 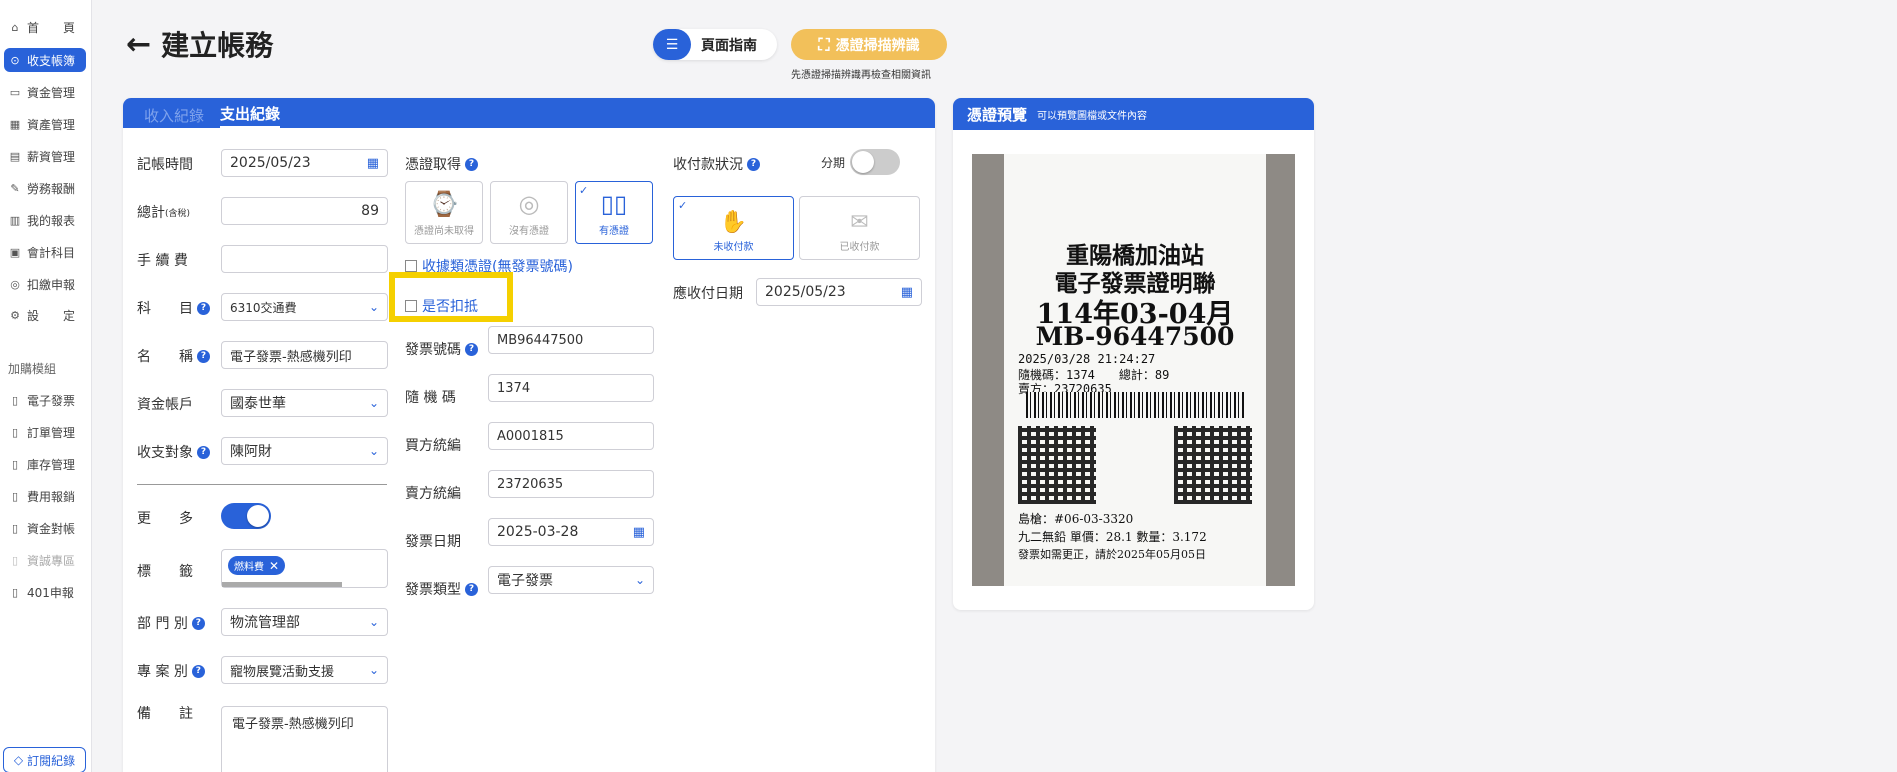 I want to click on module-icon: ▯, so click(x=15, y=592).